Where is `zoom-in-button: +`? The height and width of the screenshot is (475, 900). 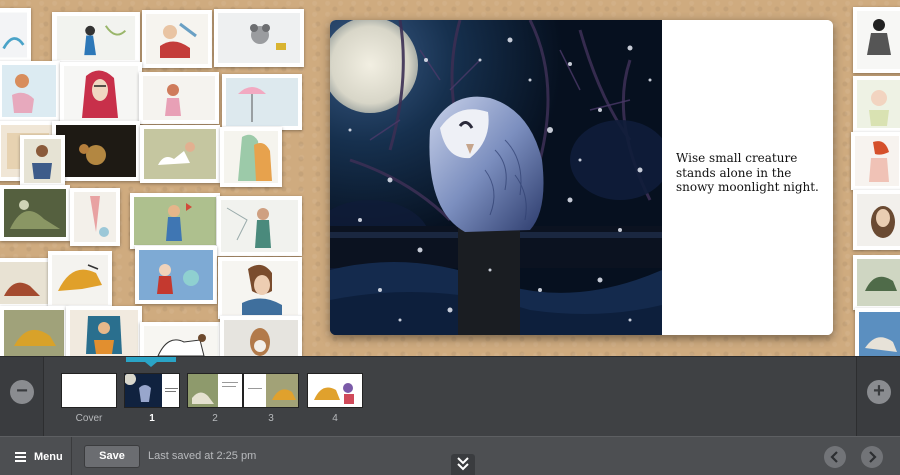
zoom-in-button: + is located at coordinates (879, 392).